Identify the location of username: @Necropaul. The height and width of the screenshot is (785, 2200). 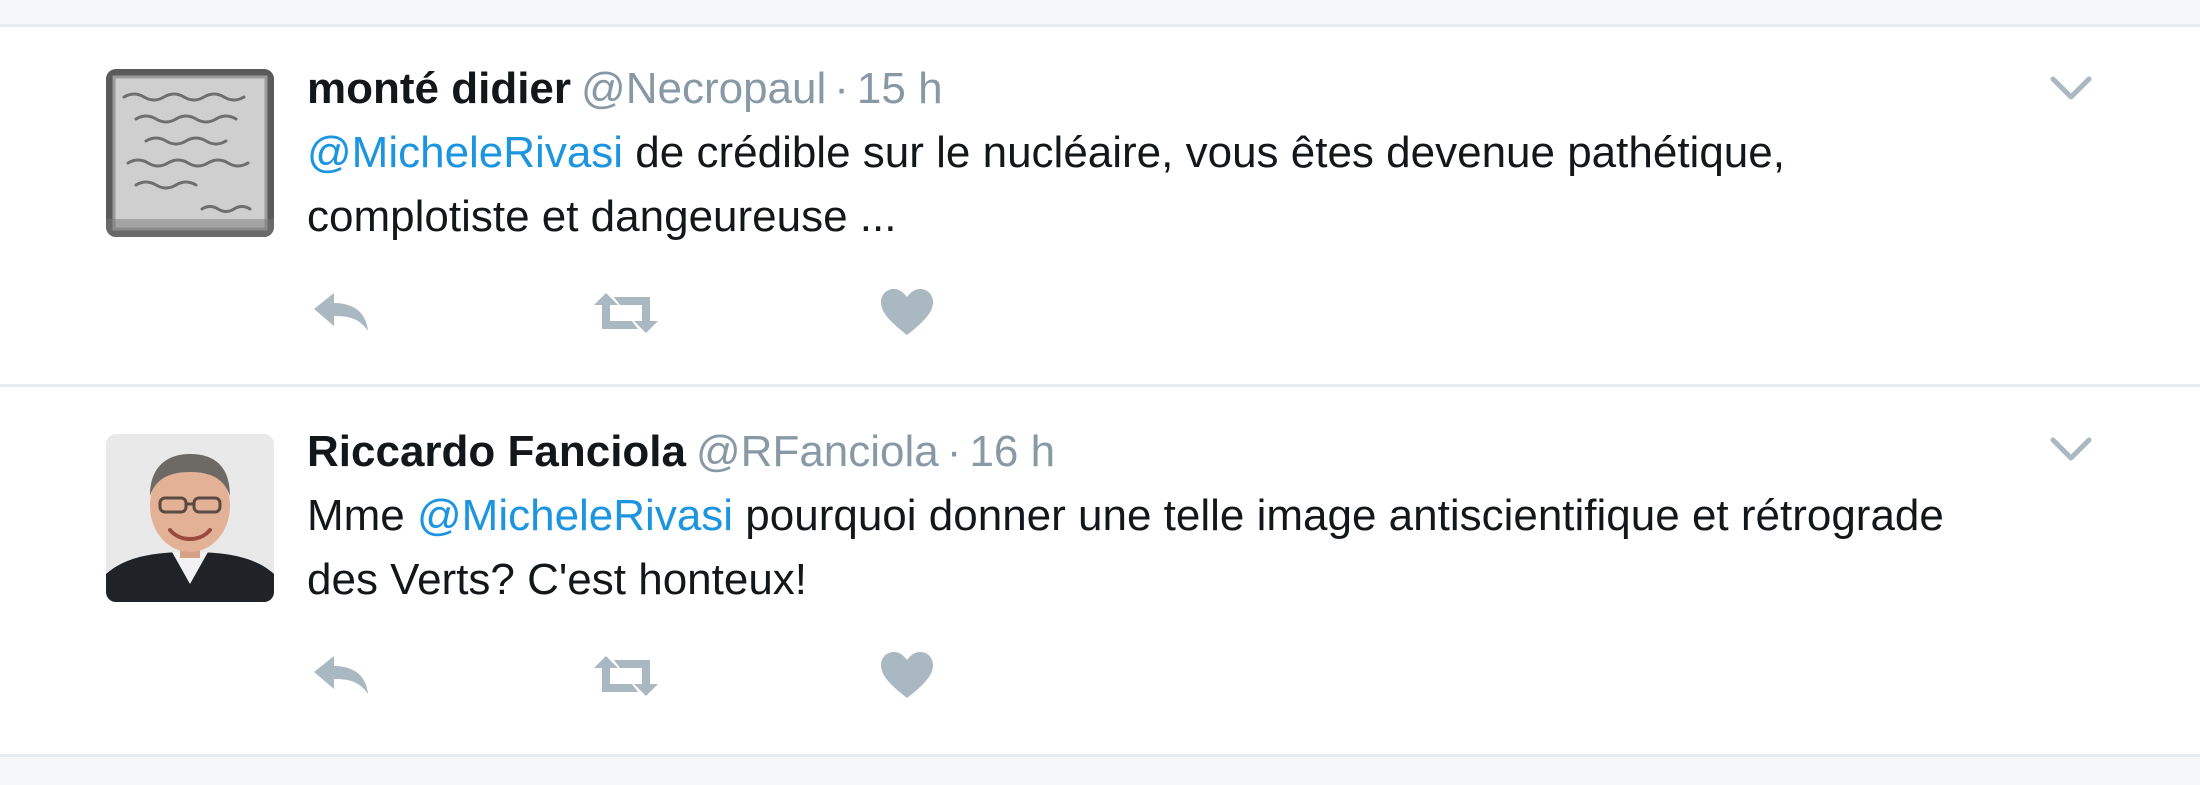
(703, 88).